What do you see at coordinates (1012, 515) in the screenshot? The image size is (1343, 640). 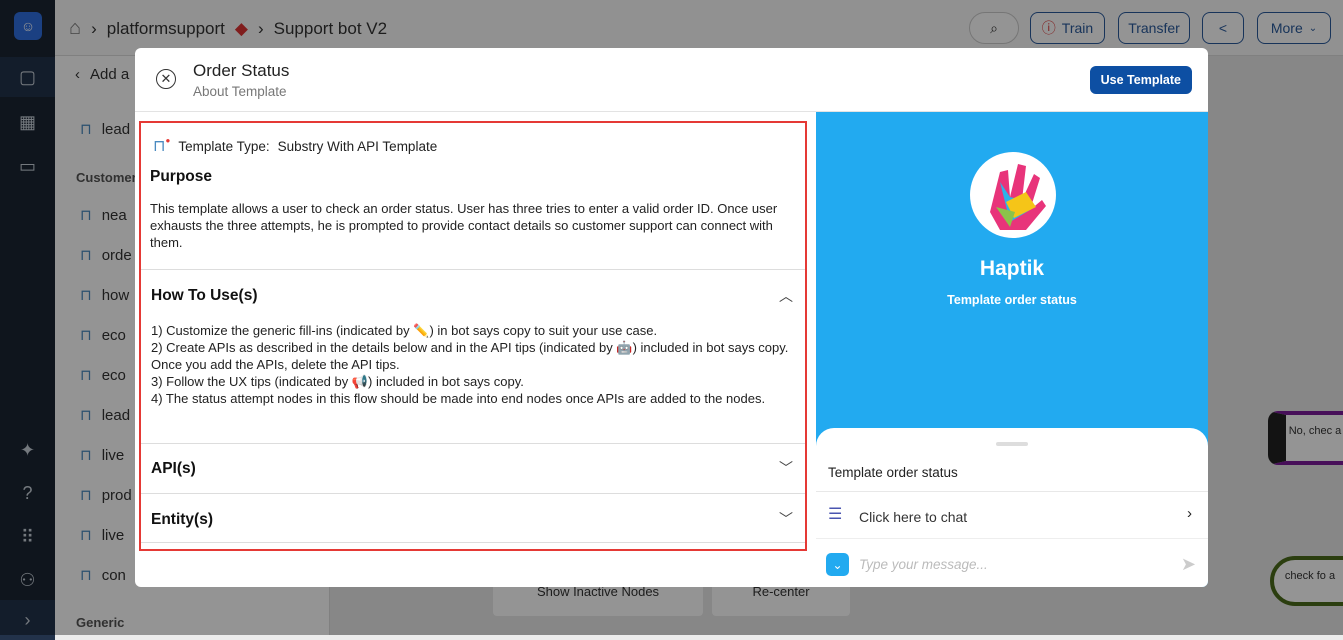 I see `click-to-chat-item: ☰ Click here to chat ›` at bounding box center [1012, 515].